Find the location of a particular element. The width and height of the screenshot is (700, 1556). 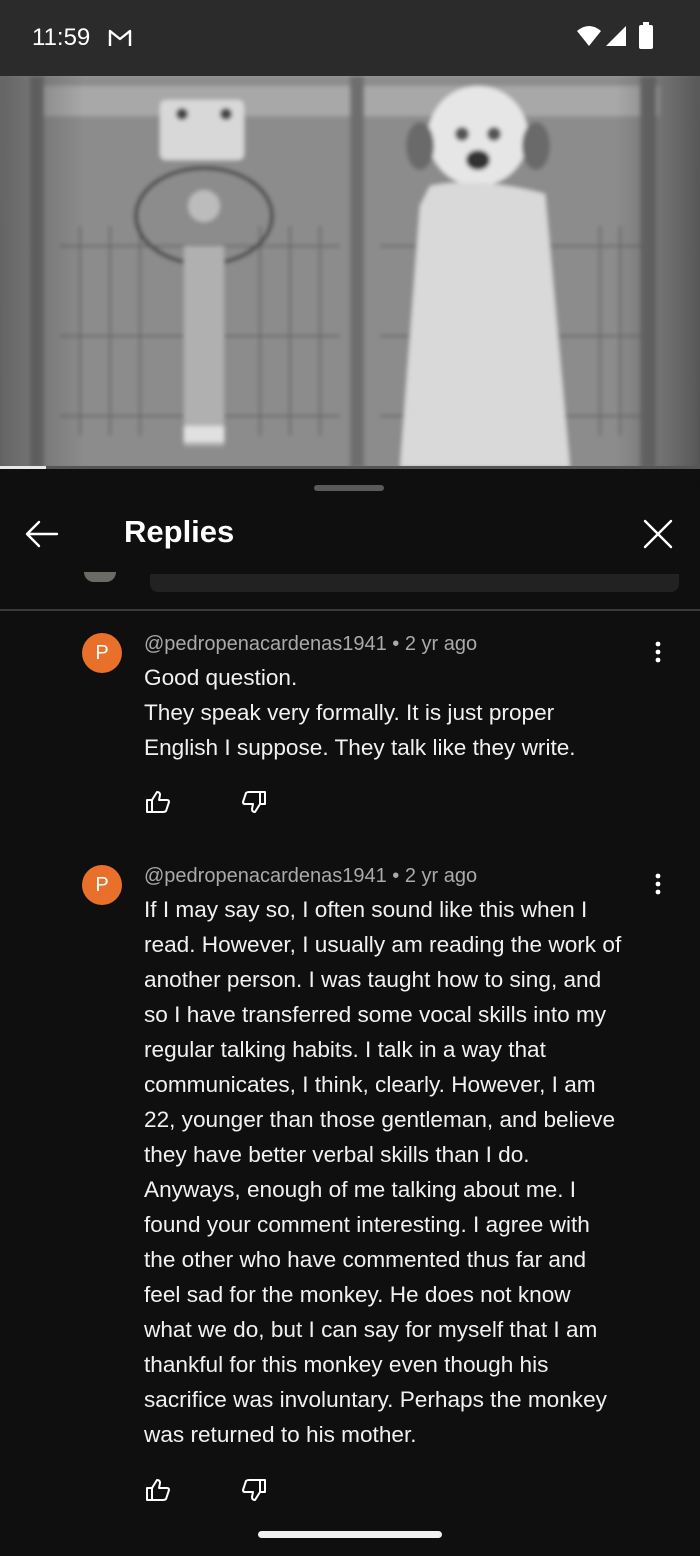

close-icon is located at coordinates (658, 534).